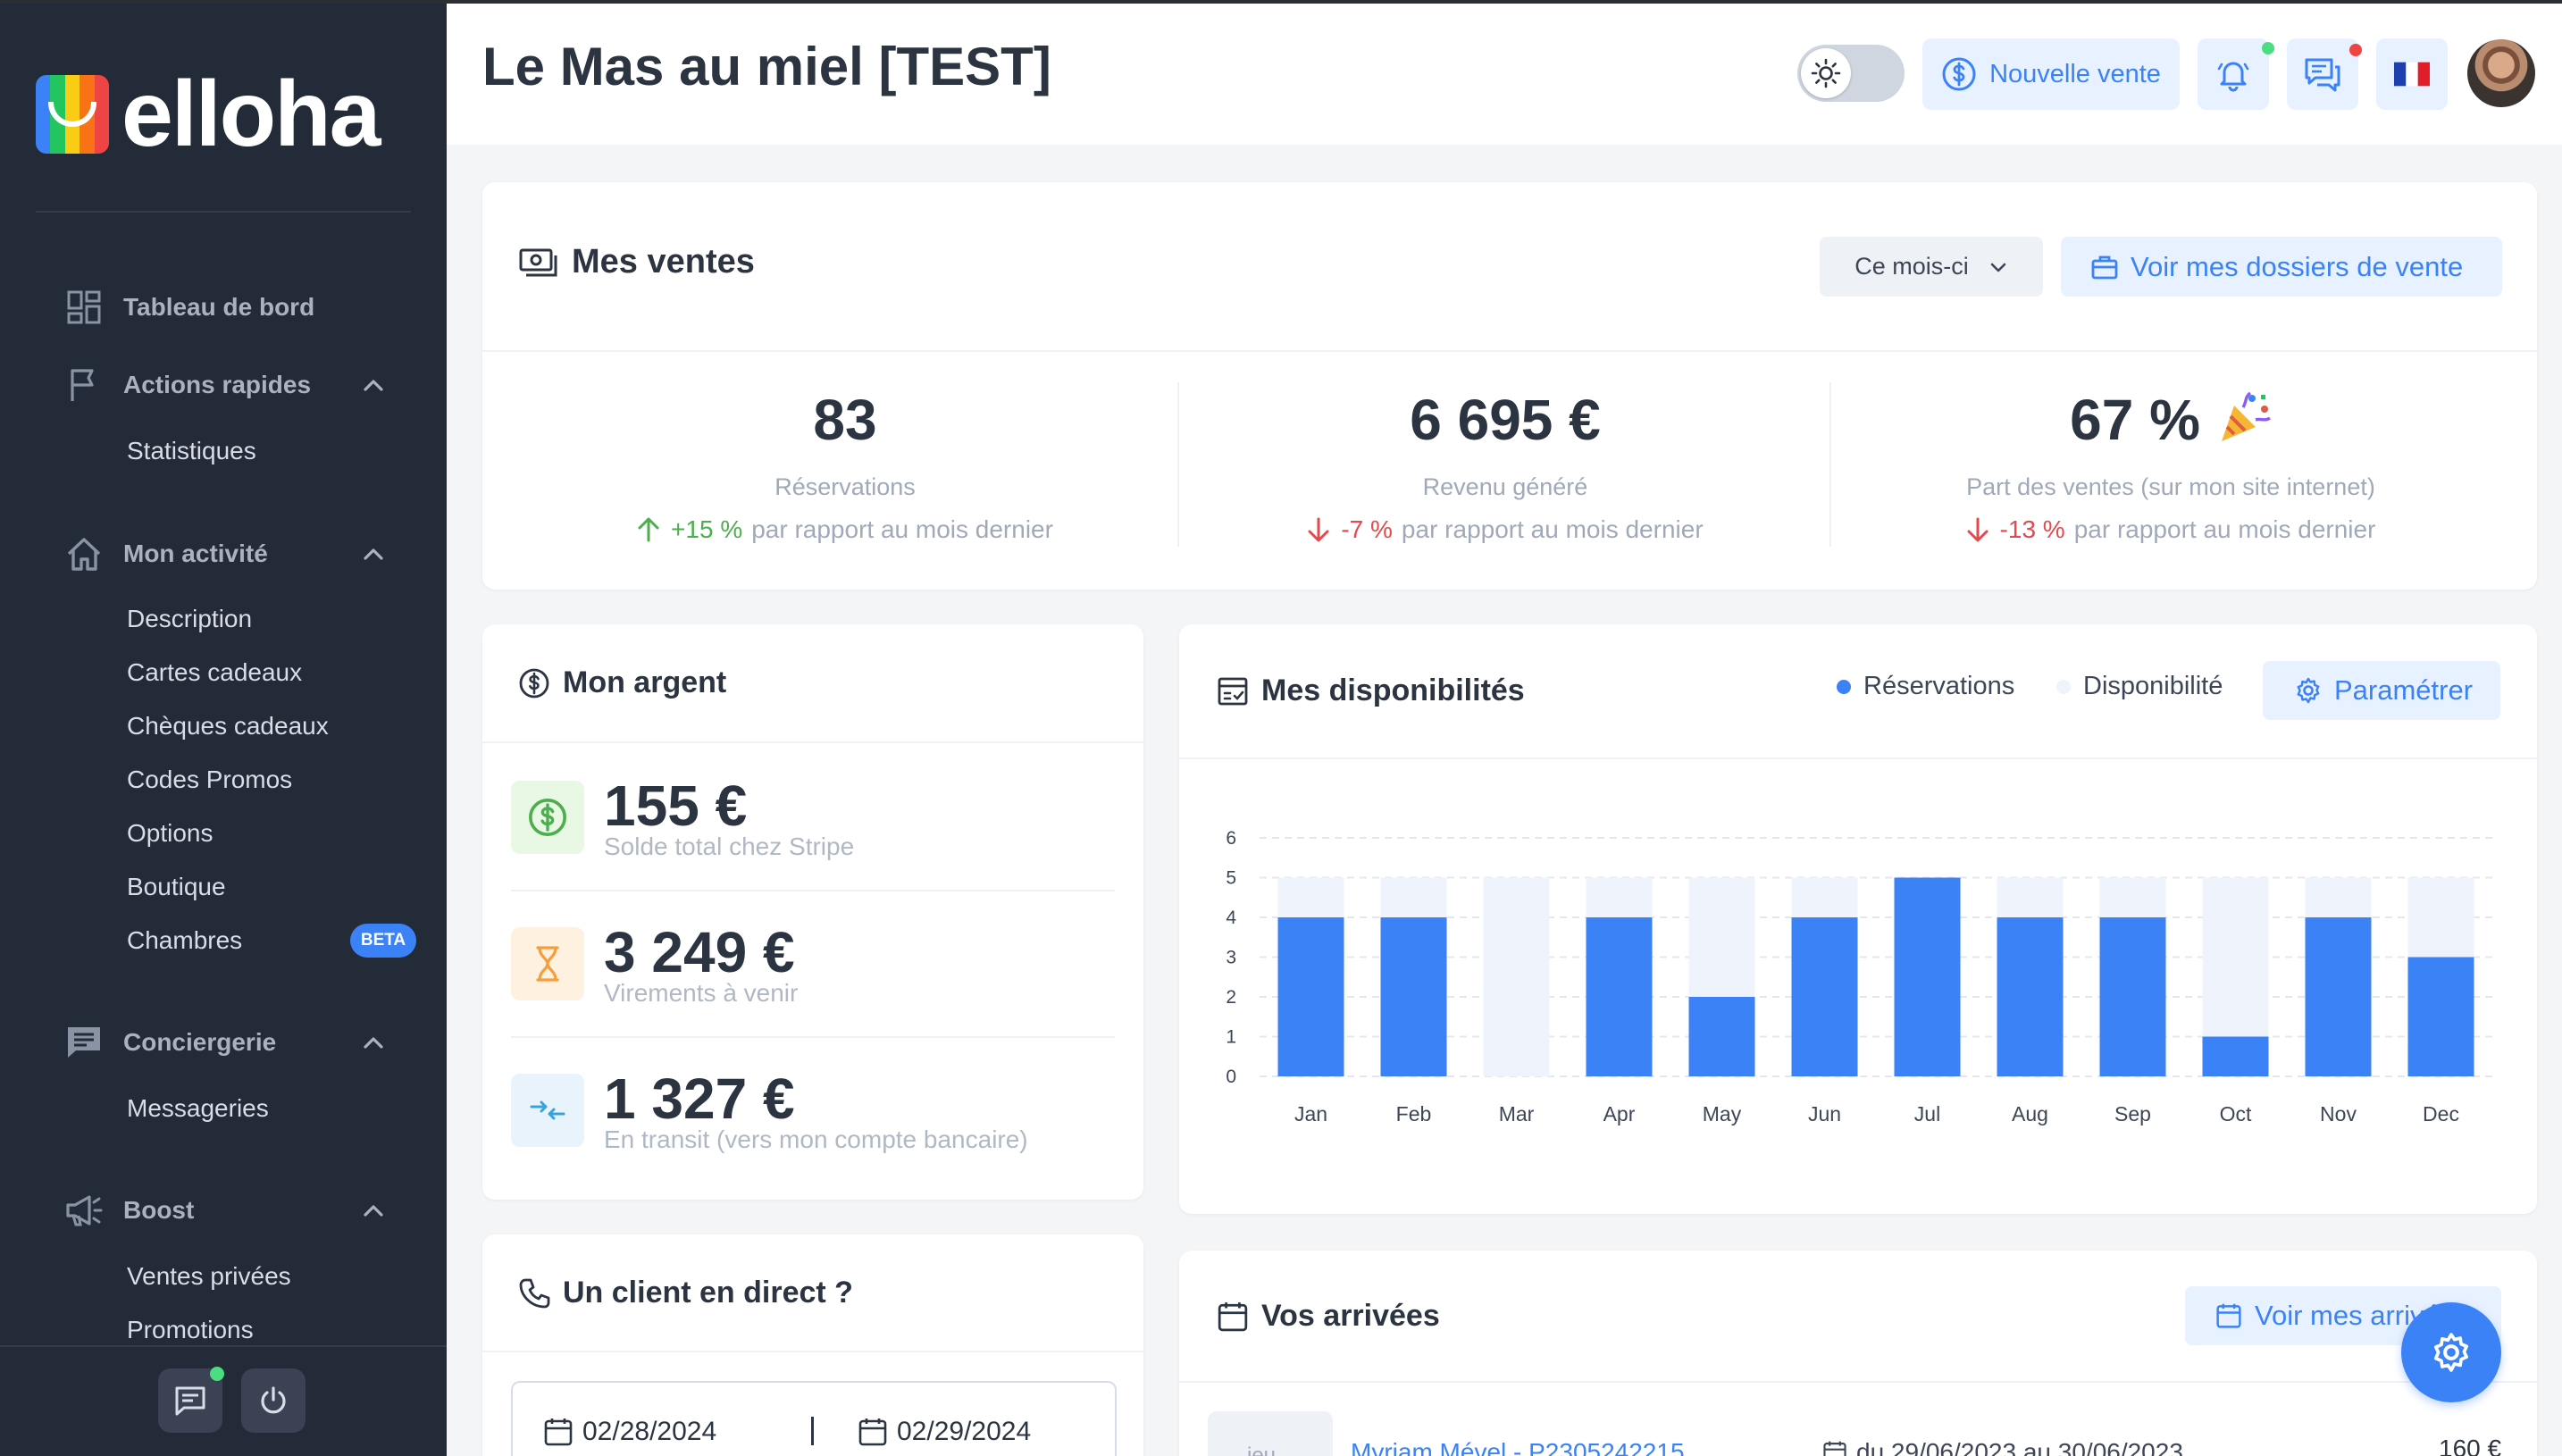  What do you see at coordinates (383, 941) in the screenshot?
I see `beta-badge: BETA` at bounding box center [383, 941].